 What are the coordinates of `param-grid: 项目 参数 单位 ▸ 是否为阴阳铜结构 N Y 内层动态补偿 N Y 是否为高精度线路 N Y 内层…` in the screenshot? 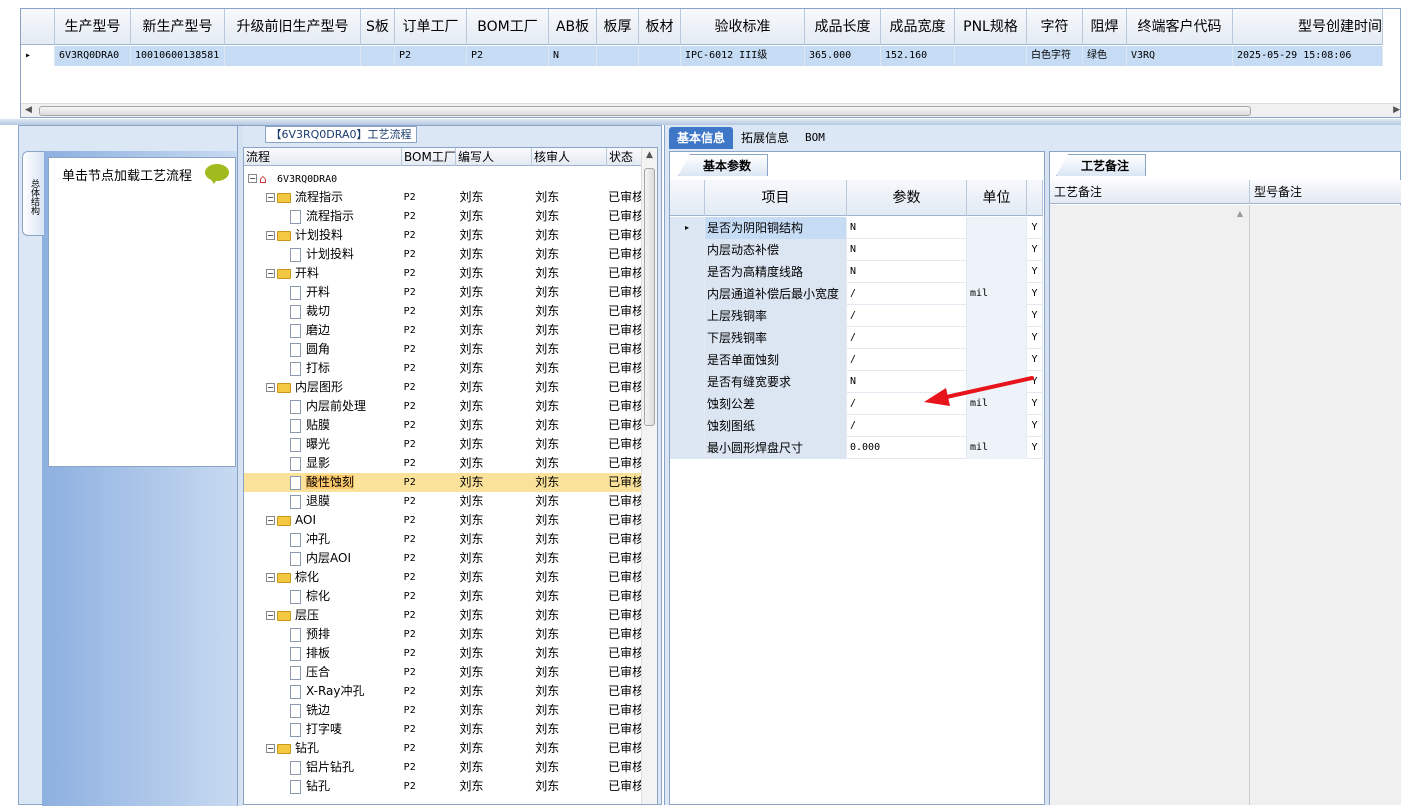 It's located at (857, 320).